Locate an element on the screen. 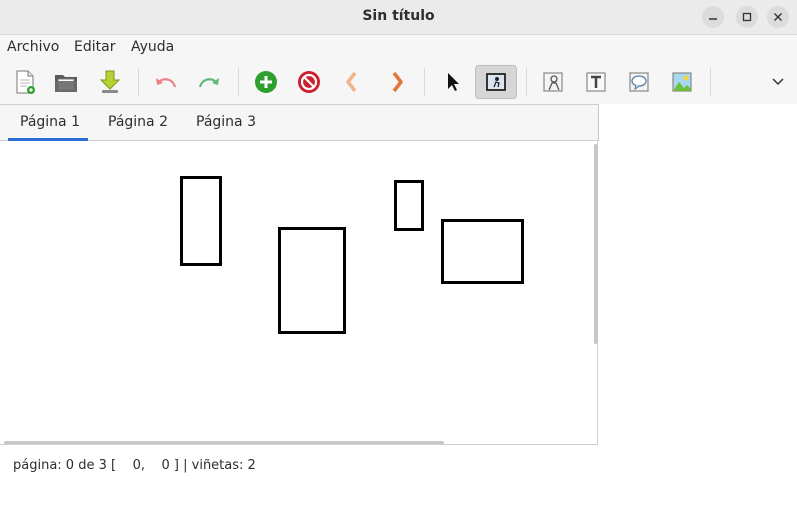 The height and width of the screenshot is (513, 797). tab-pagina-3: Página 3 is located at coordinates (226, 122).